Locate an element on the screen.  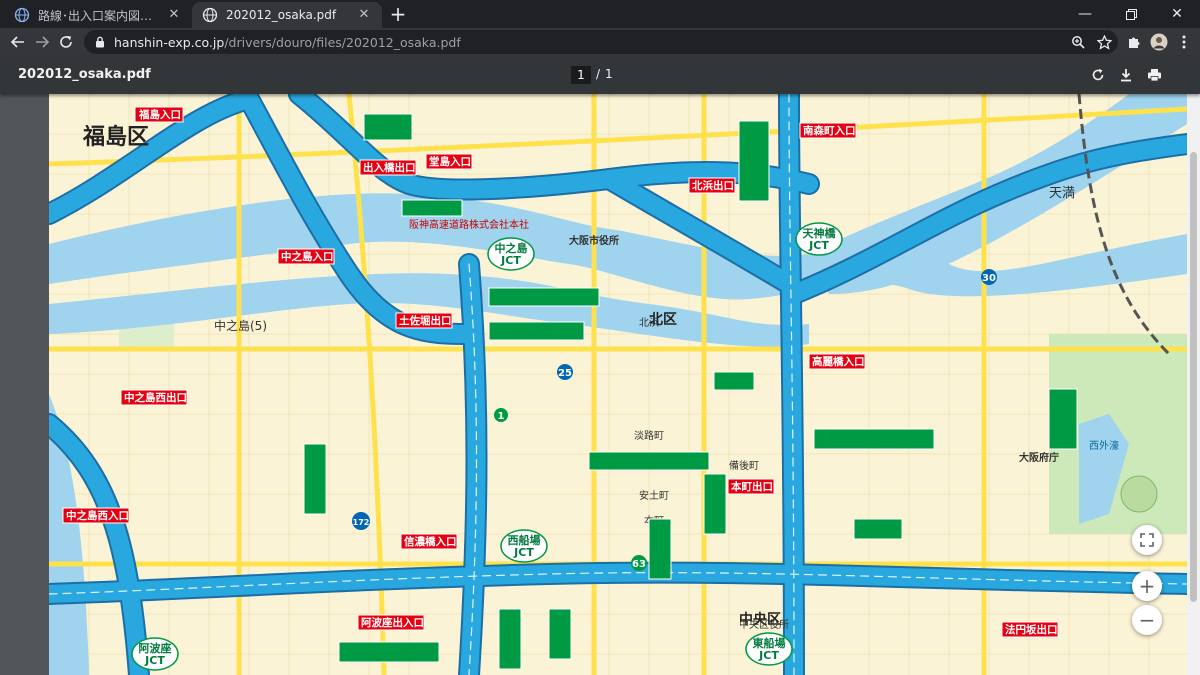
exit-shinanobashi-iriguchi: 信濃橋入口 is located at coordinates (429, 541).